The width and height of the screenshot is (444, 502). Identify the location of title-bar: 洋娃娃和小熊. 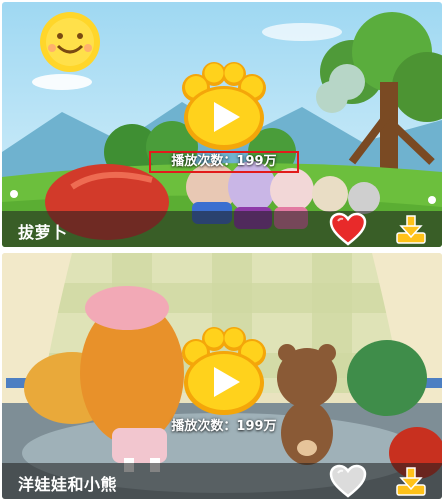
(222, 481).